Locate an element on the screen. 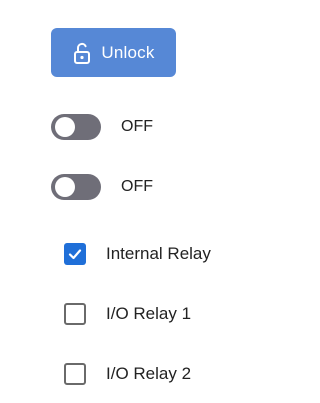  unlock-button: Unlock is located at coordinates (113, 52).